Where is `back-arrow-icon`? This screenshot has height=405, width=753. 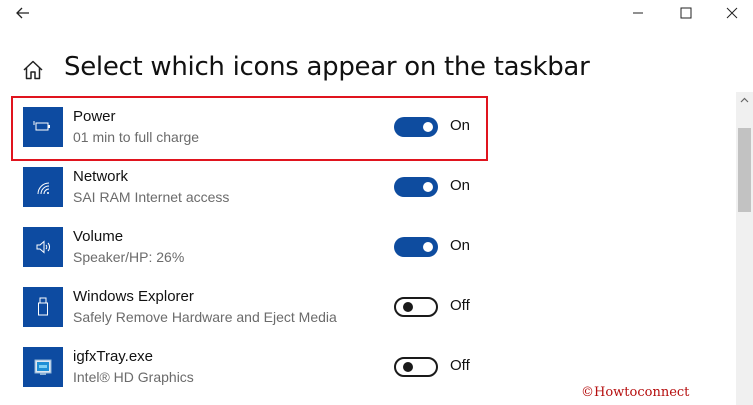 back-arrow-icon is located at coordinates (23, 13).